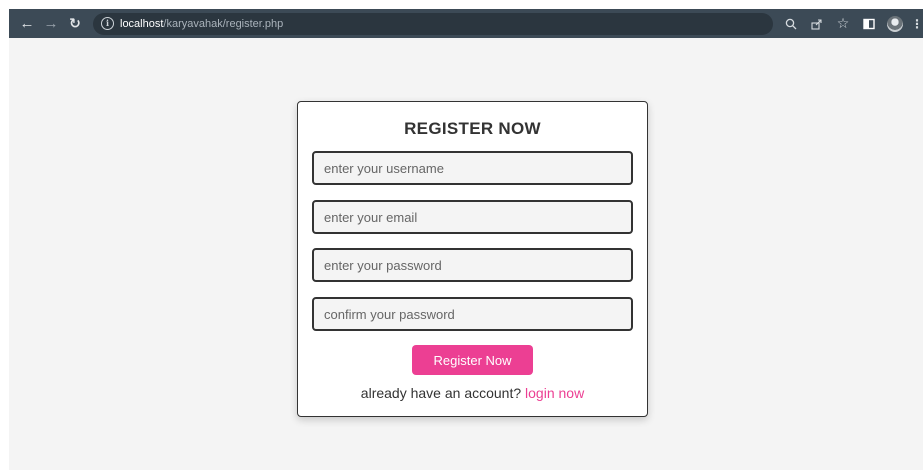 This screenshot has width=923, height=470. I want to click on avatar-image, so click(895, 23).